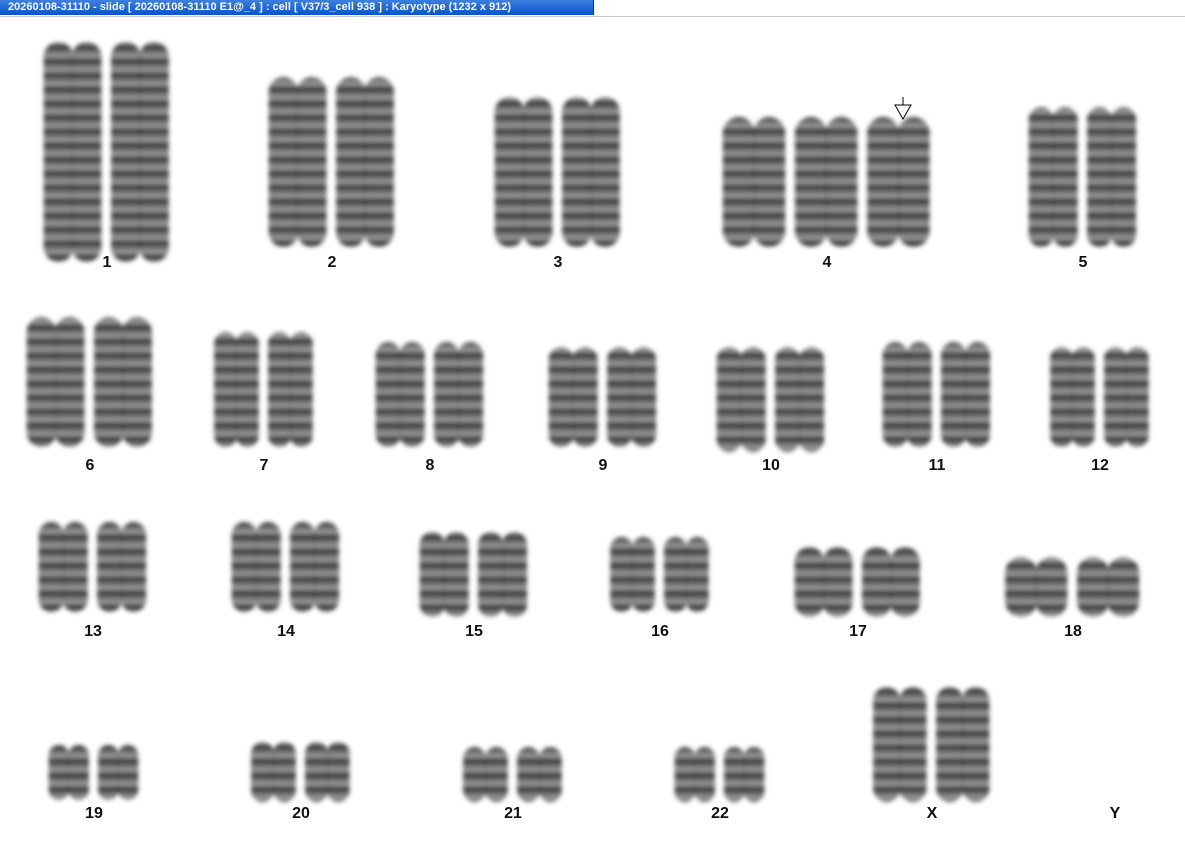  What do you see at coordinates (558, 262) in the screenshot?
I see `chromosome-label-3: 3` at bounding box center [558, 262].